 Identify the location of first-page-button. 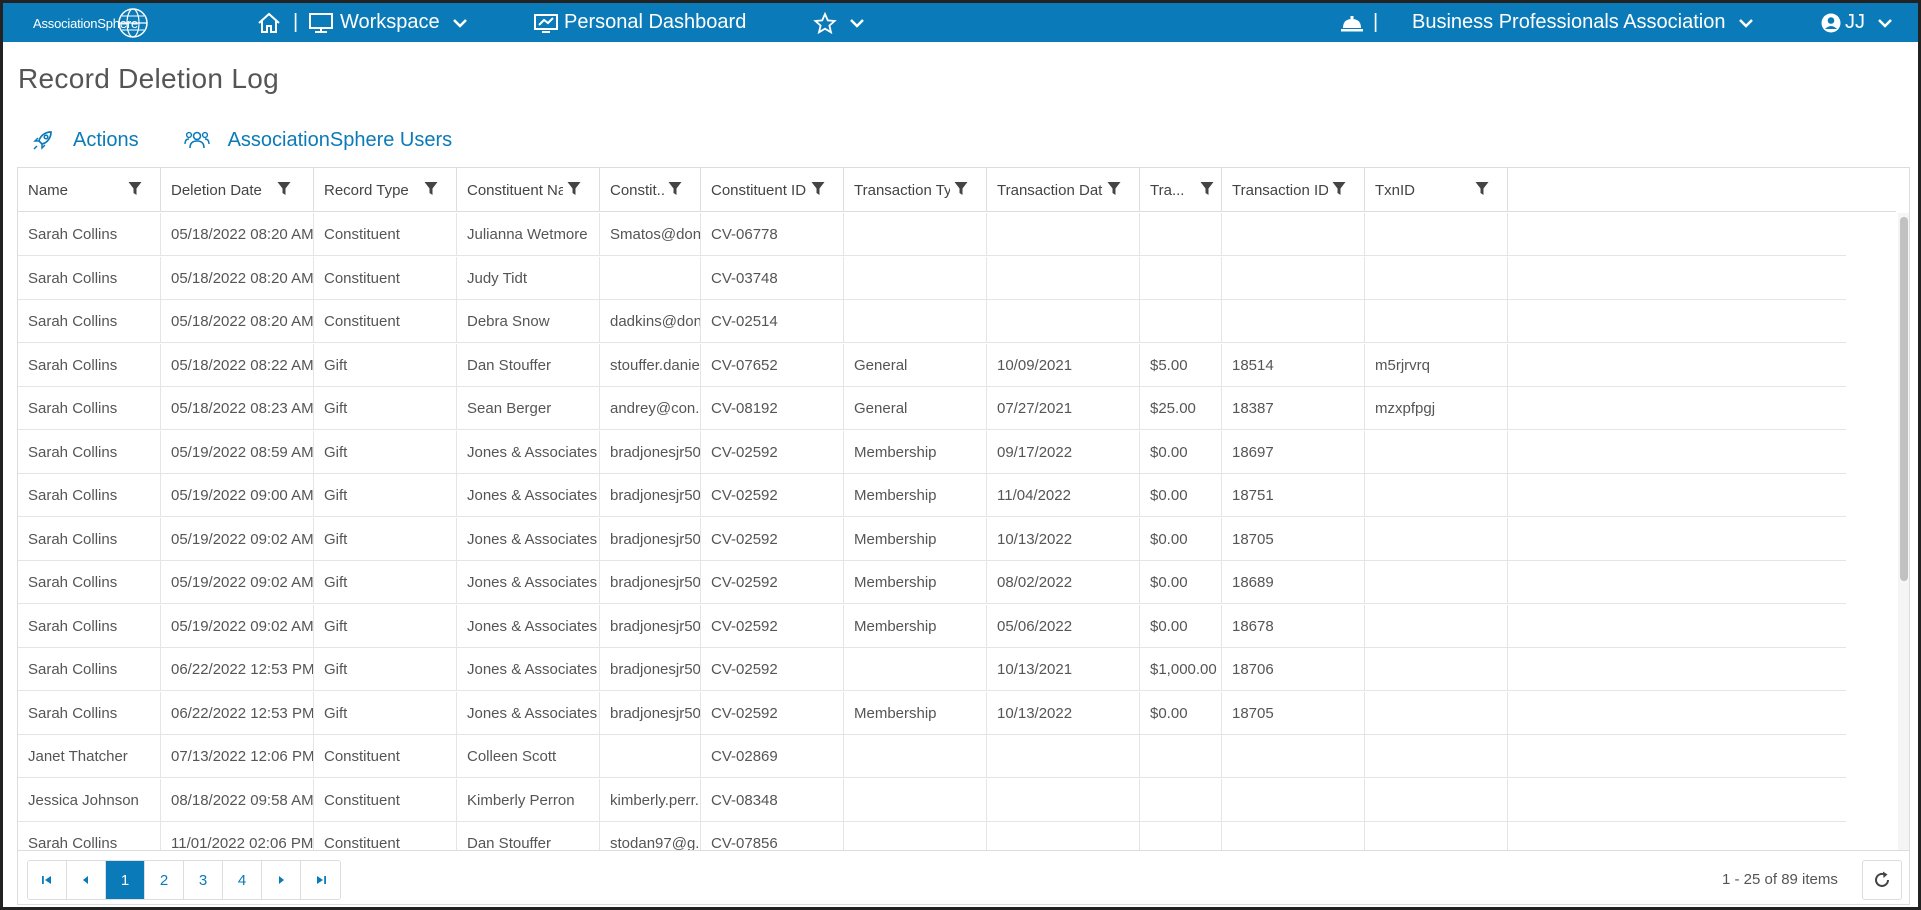
(47, 880).